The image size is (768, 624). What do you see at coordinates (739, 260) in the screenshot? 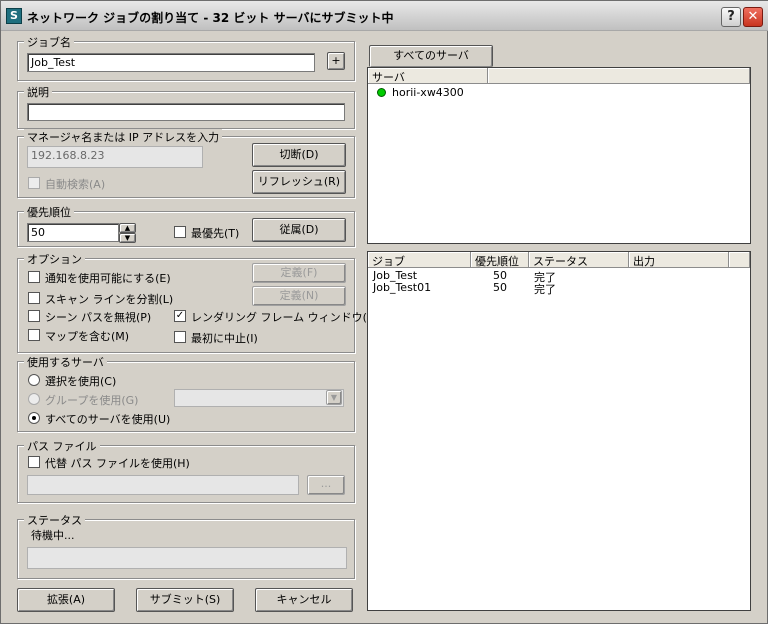
I see `job-col-header-blank` at bounding box center [739, 260].